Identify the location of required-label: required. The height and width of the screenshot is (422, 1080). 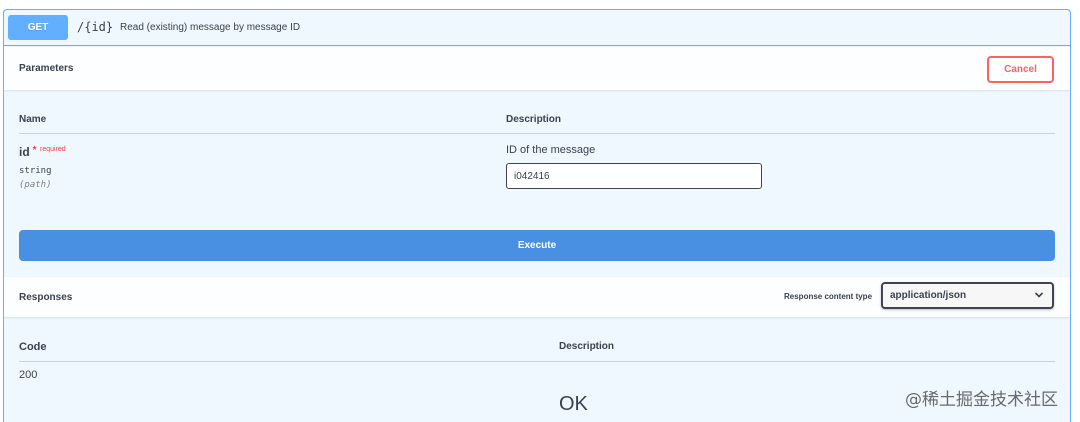
(53, 149).